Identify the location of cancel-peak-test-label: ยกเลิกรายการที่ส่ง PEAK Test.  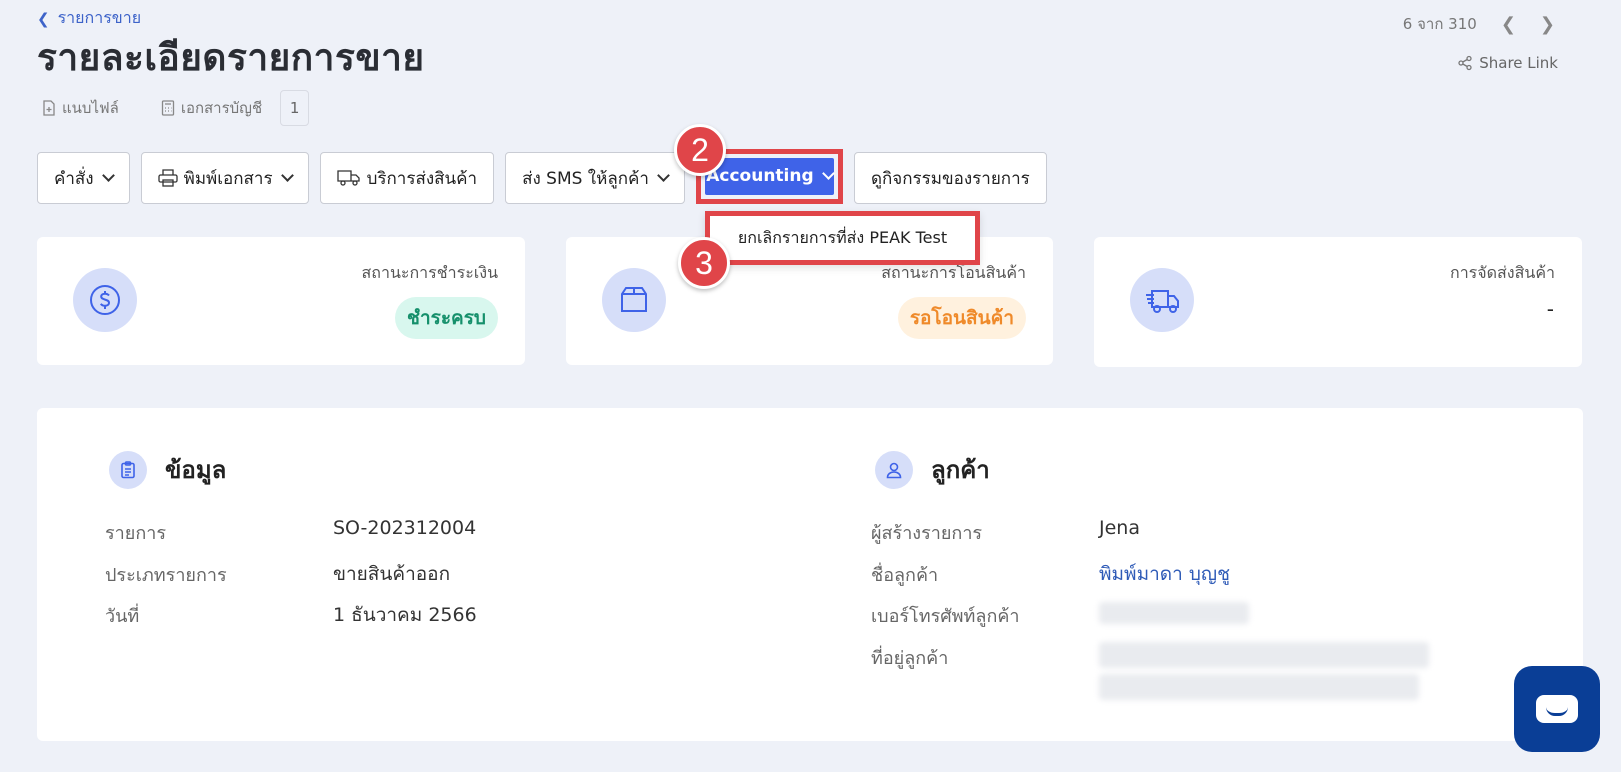
(842, 237).